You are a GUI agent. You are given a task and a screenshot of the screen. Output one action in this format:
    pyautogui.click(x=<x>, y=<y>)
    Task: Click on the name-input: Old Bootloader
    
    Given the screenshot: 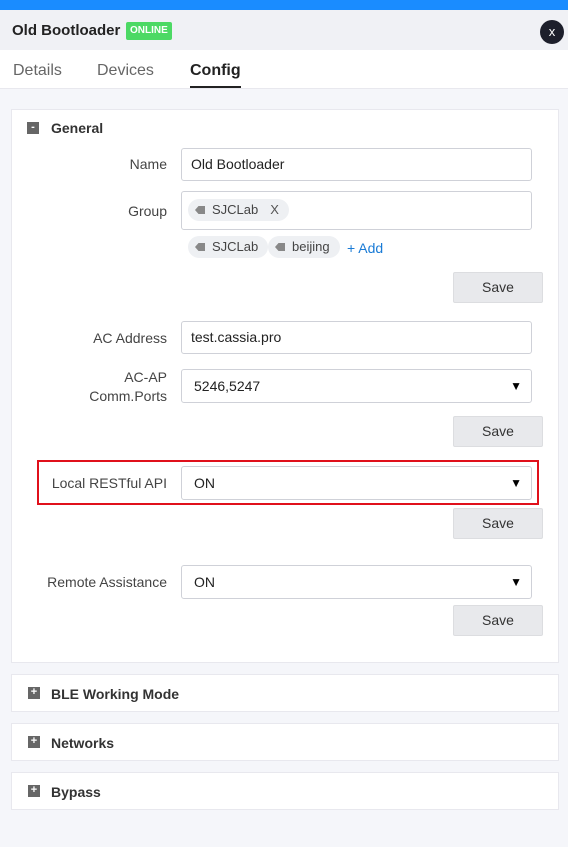 What is the action you would take?
    pyautogui.click(x=356, y=164)
    